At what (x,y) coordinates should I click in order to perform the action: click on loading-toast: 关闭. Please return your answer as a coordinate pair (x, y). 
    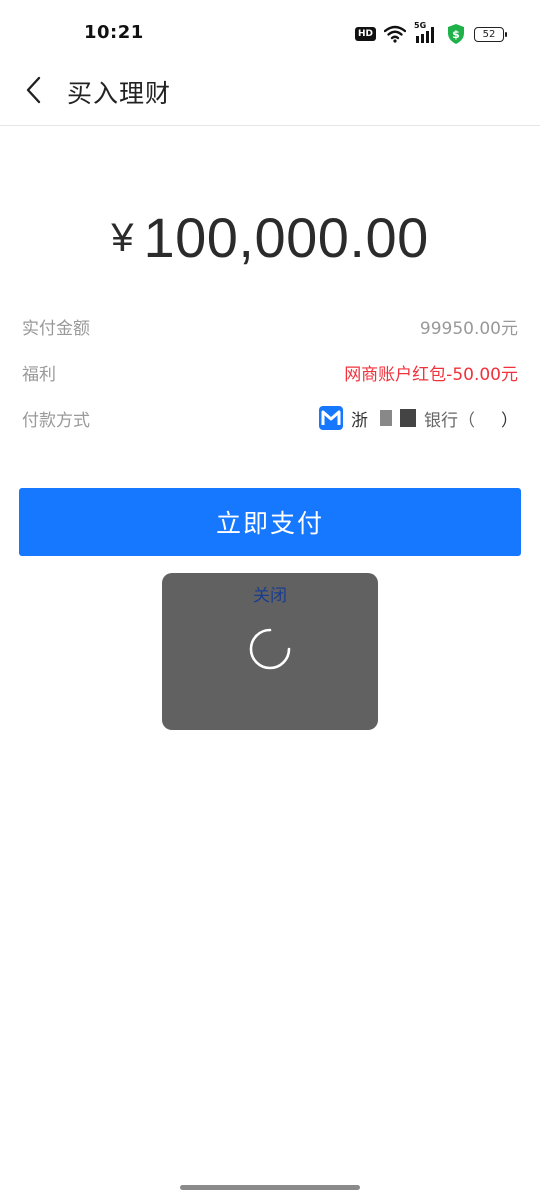
    Looking at the image, I should click on (270, 651).